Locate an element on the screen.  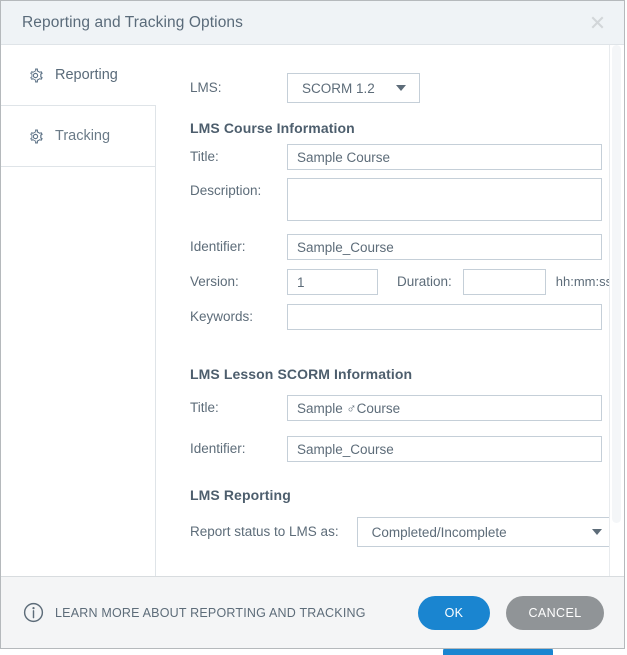
report-status-label: Report status to LMS as: is located at coordinates (264, 531).